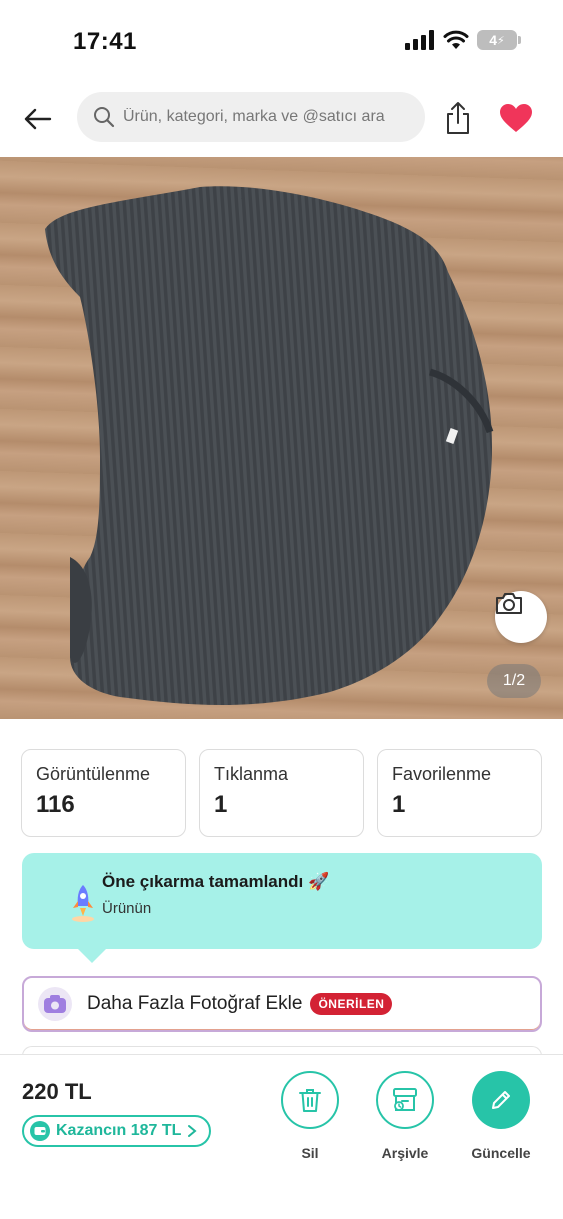 The image size is (563, 1219). I want to click on earnings-label: Kazancın 187 TL, so click(119, 1130).